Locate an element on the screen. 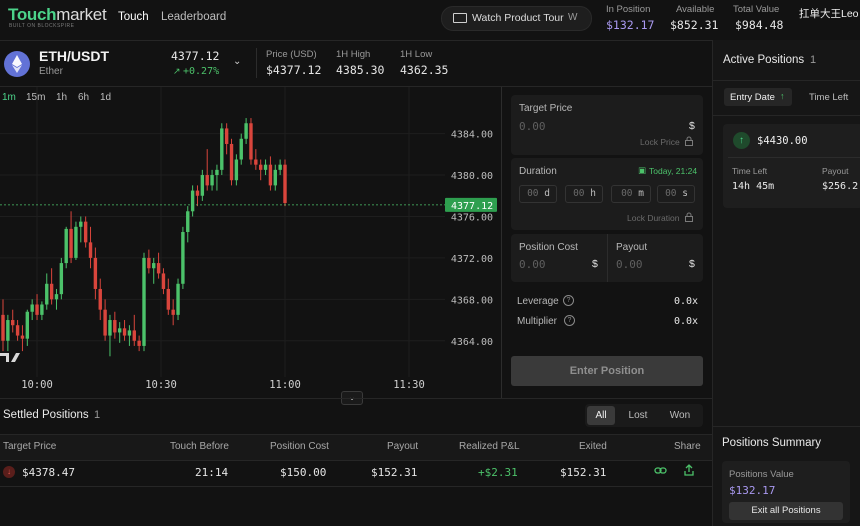 This screenshot has height=526, width=860. positions-value-label: Positions Value is located at coordinates (761, 474).